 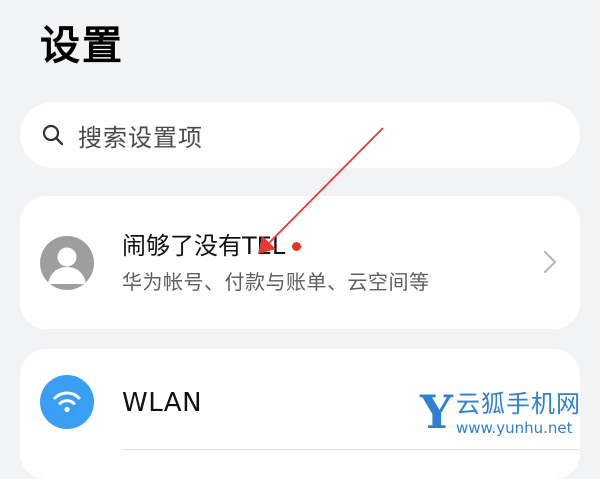 What do you see at coordinates (296, 246) in the screenshot?
I see `notification-dot` at bounding box center [296, 246].